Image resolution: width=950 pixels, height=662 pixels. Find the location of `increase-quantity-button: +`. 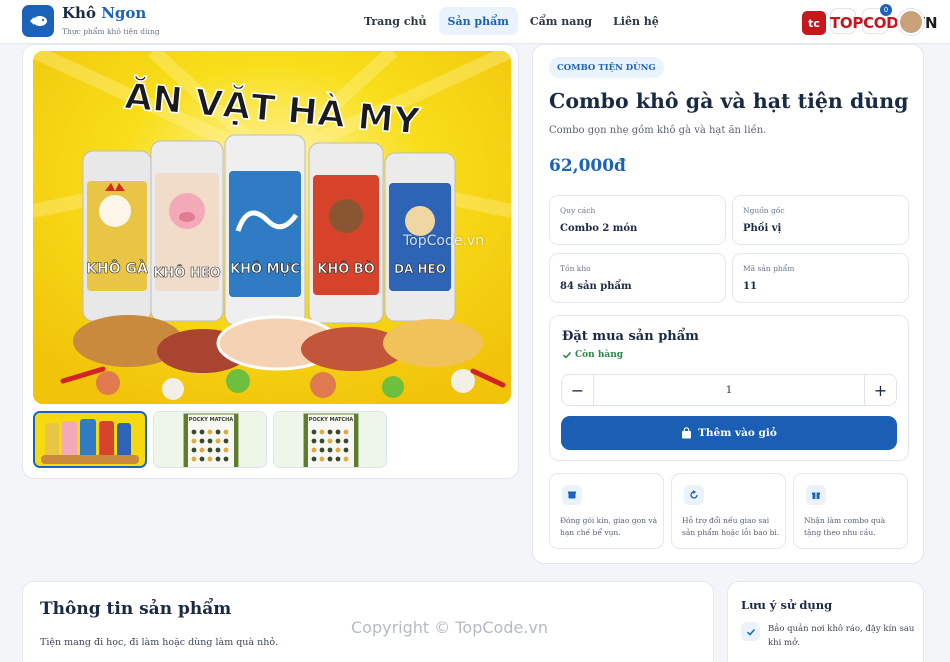

increase-quantity-button: + is located at coordinates (880, 390).